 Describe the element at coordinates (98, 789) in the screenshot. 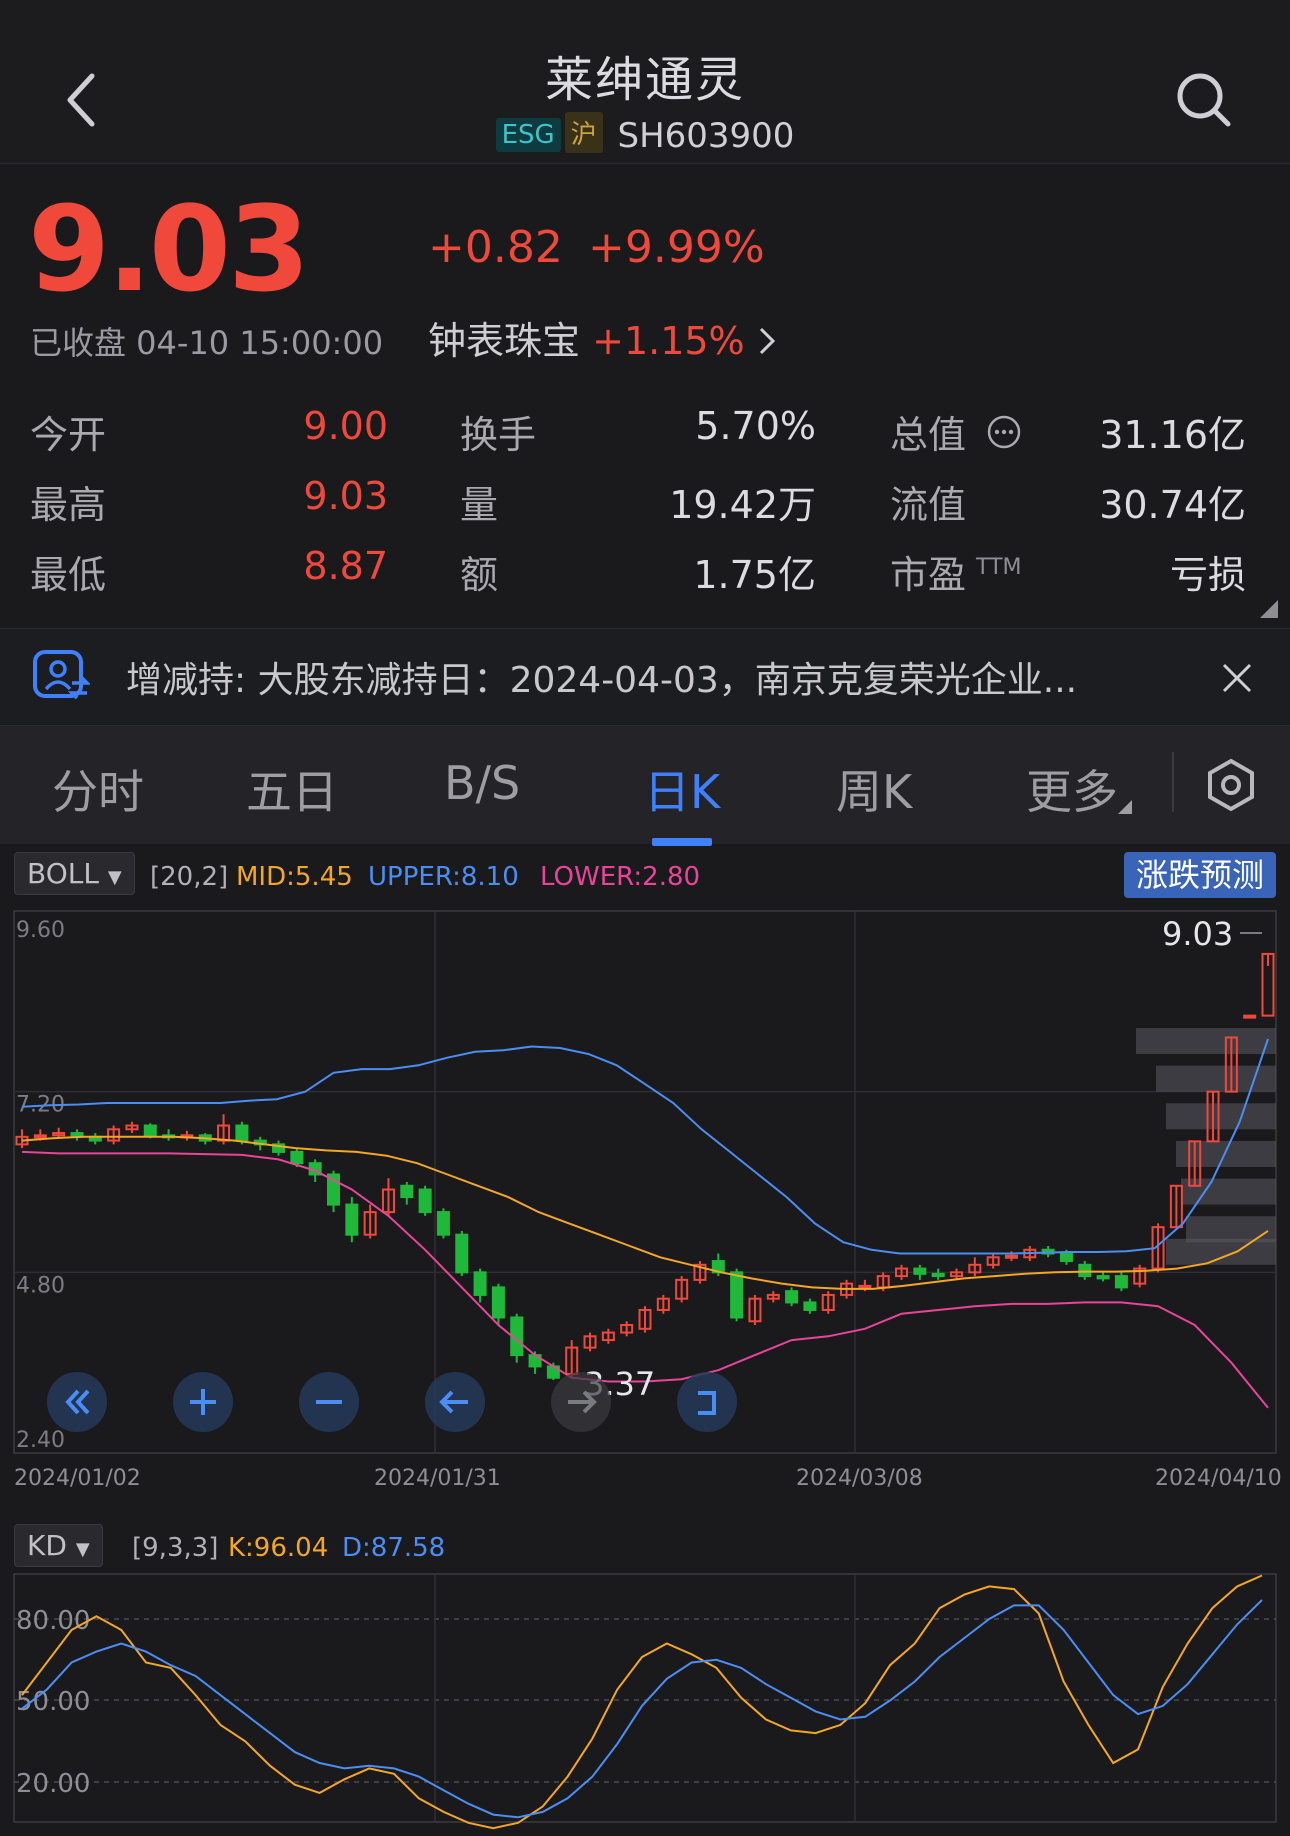

I see `tab-intraday: 分时` at that location.